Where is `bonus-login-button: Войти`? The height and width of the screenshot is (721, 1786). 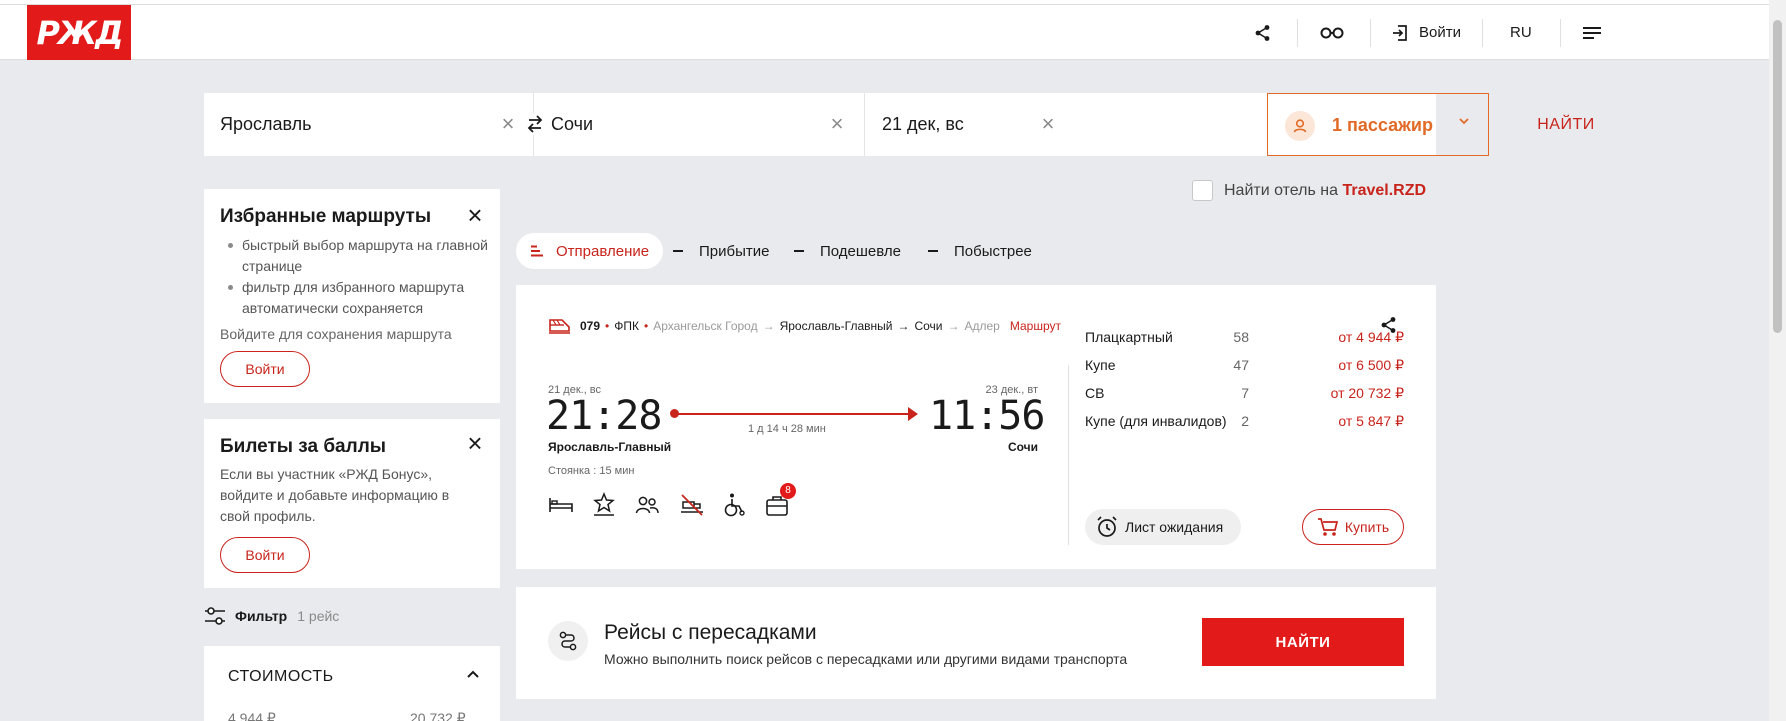 bonus-login-button: Войти is located at coordinates (265, 555).